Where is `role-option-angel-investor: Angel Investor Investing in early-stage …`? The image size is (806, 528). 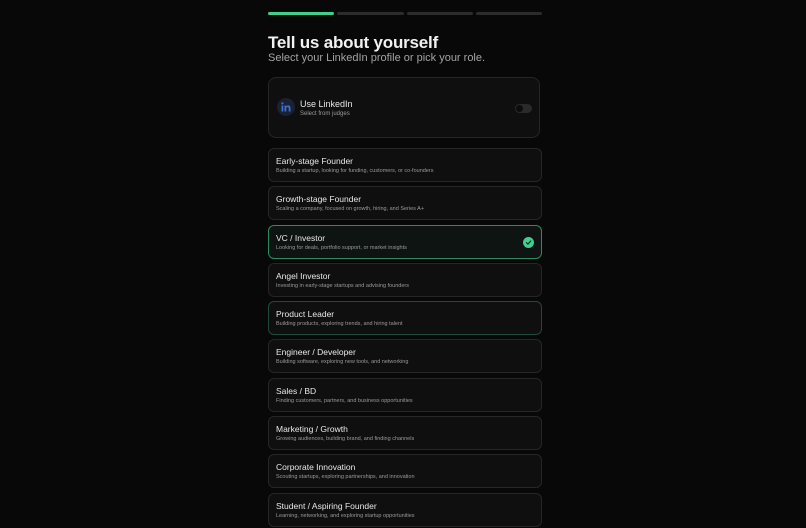 role-option-angel-investor: Angel Investor Investing in early-stage … is located at coordinates (405, 279).